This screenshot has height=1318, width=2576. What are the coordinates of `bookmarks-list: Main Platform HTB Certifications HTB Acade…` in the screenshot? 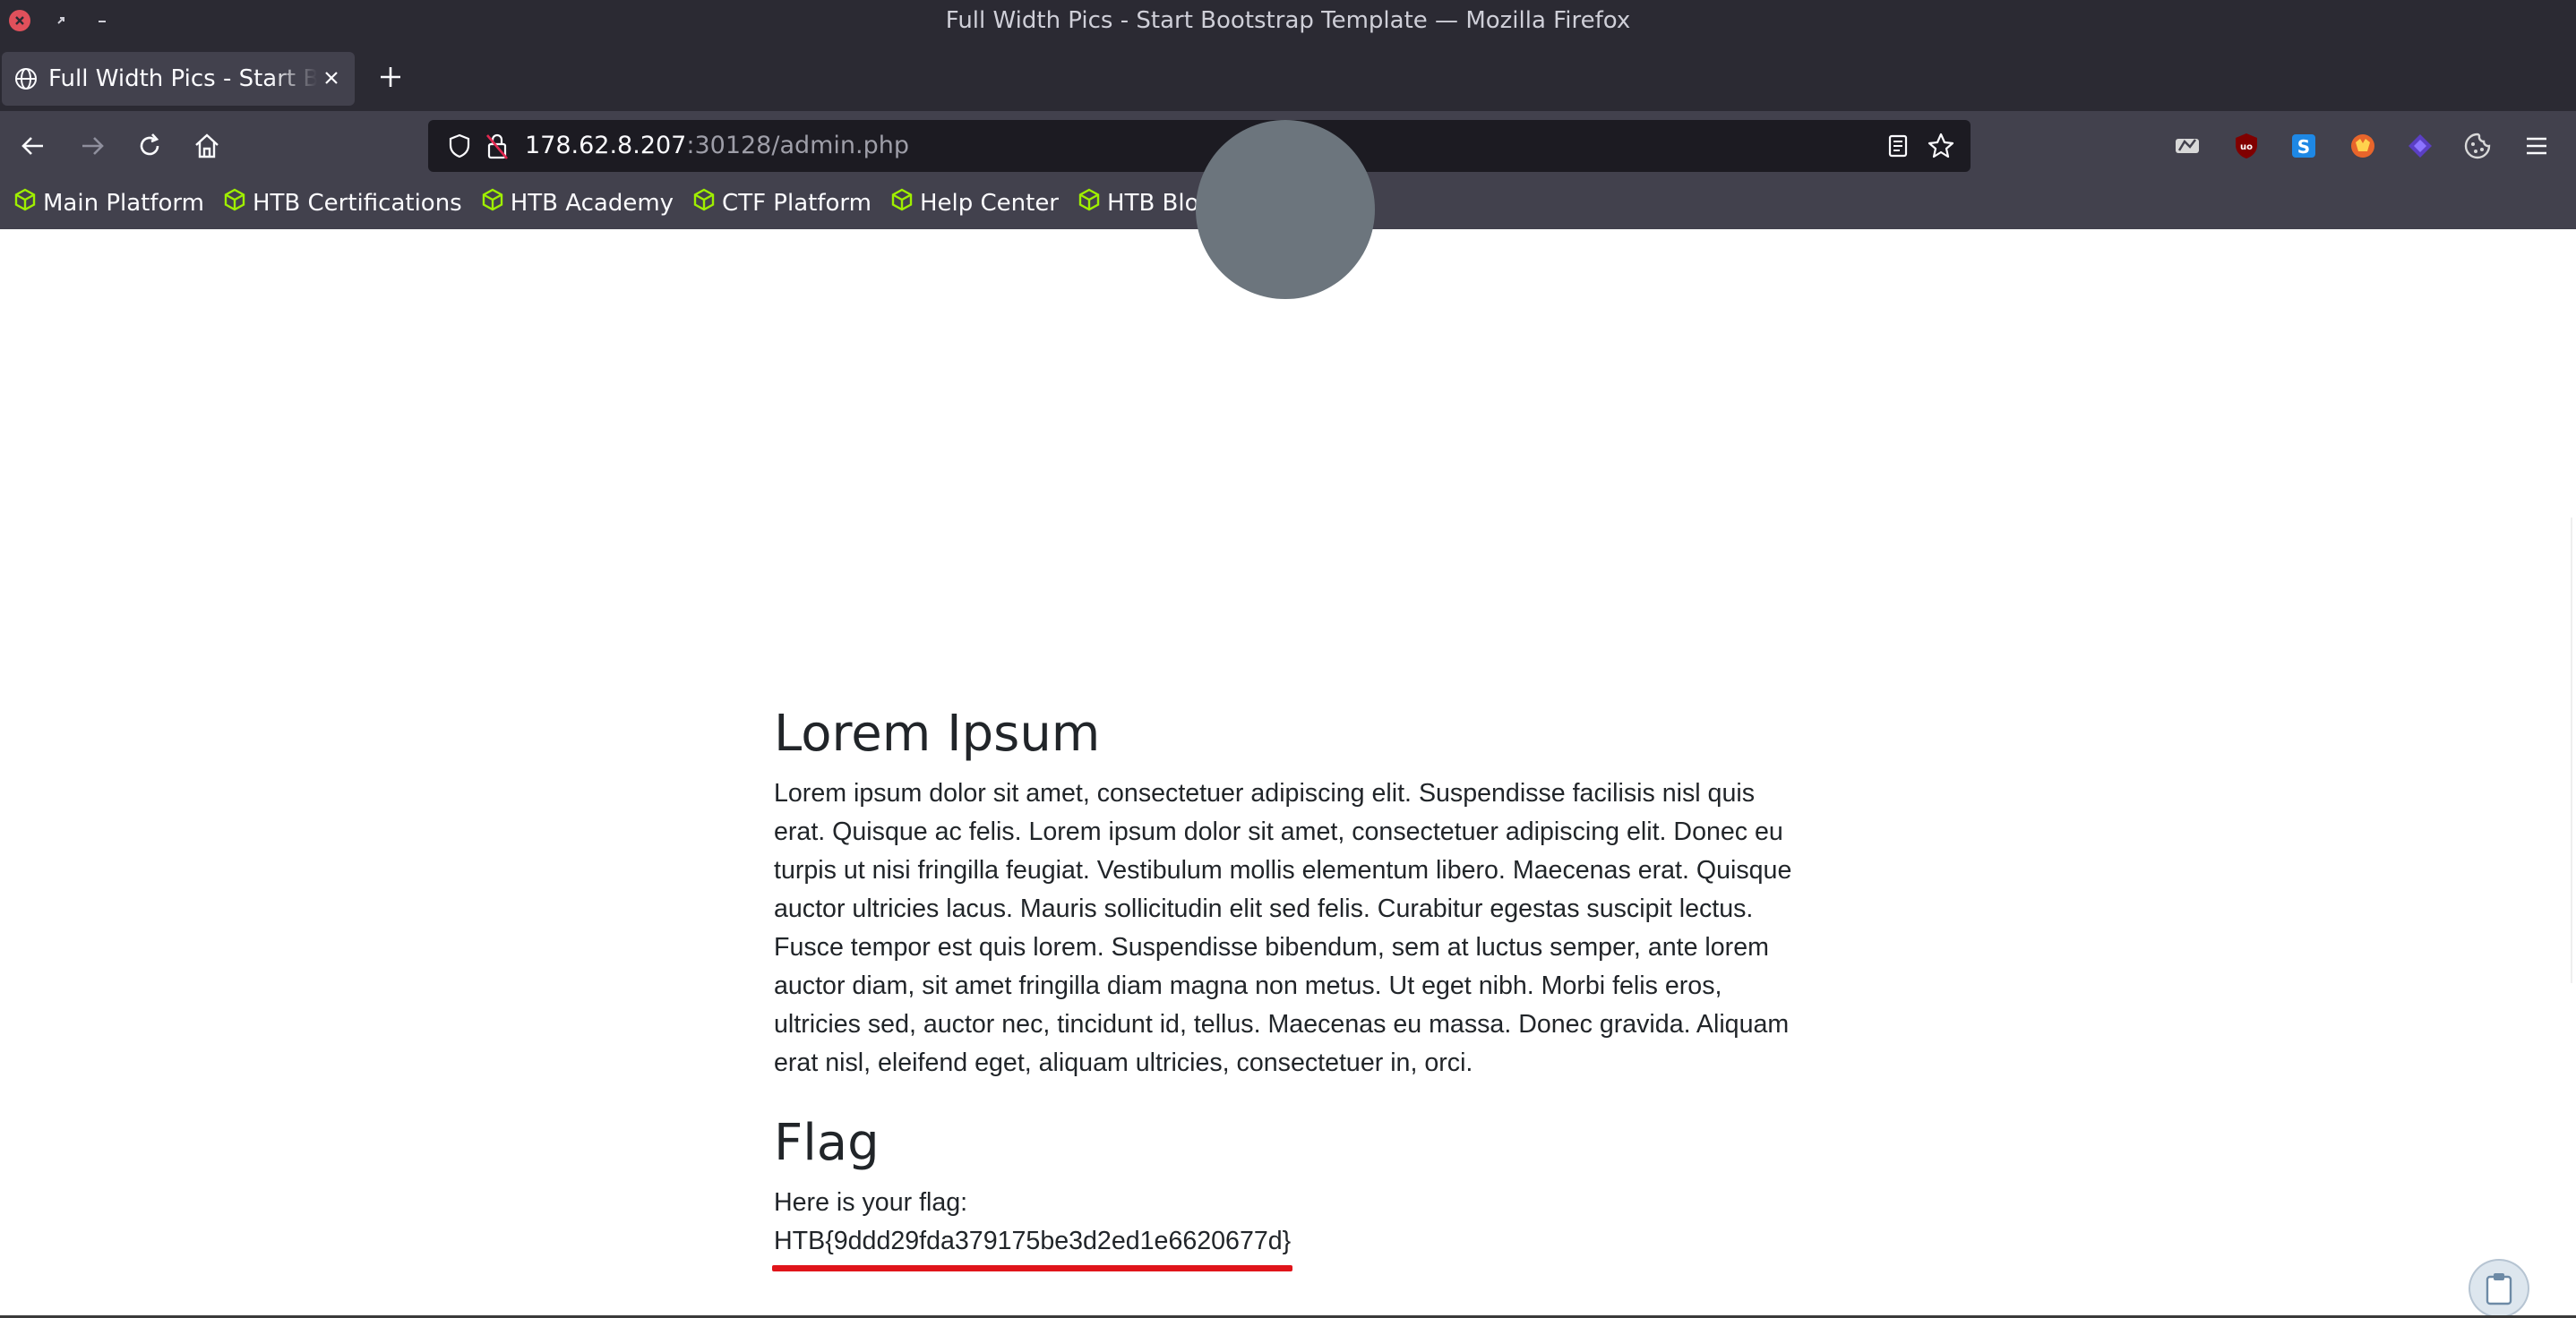 It's located at (614, 203).